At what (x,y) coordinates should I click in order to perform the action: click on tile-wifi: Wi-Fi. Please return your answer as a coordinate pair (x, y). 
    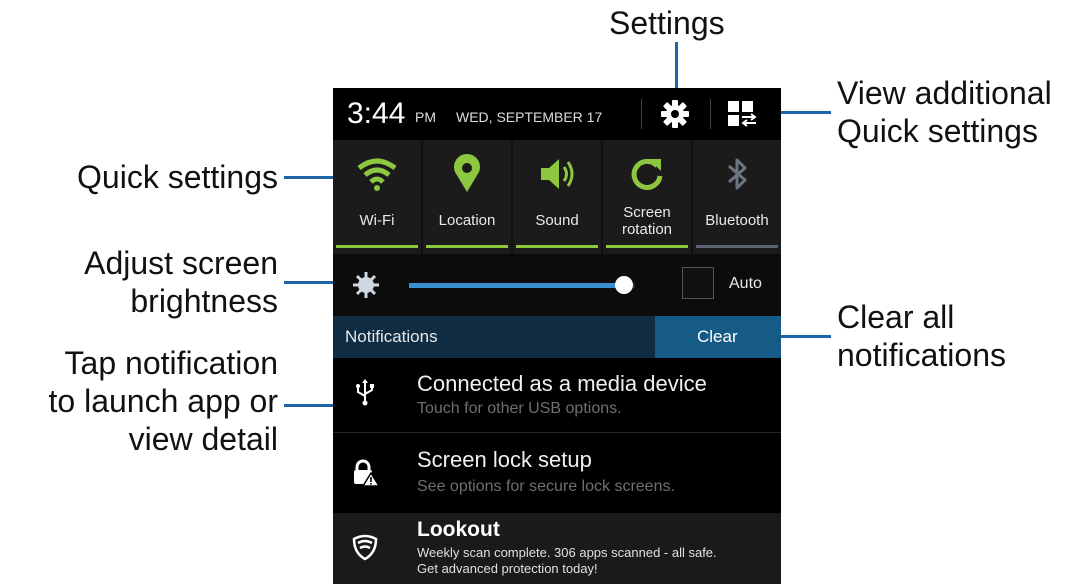
    Looking at the image, I should click on (377, 197).